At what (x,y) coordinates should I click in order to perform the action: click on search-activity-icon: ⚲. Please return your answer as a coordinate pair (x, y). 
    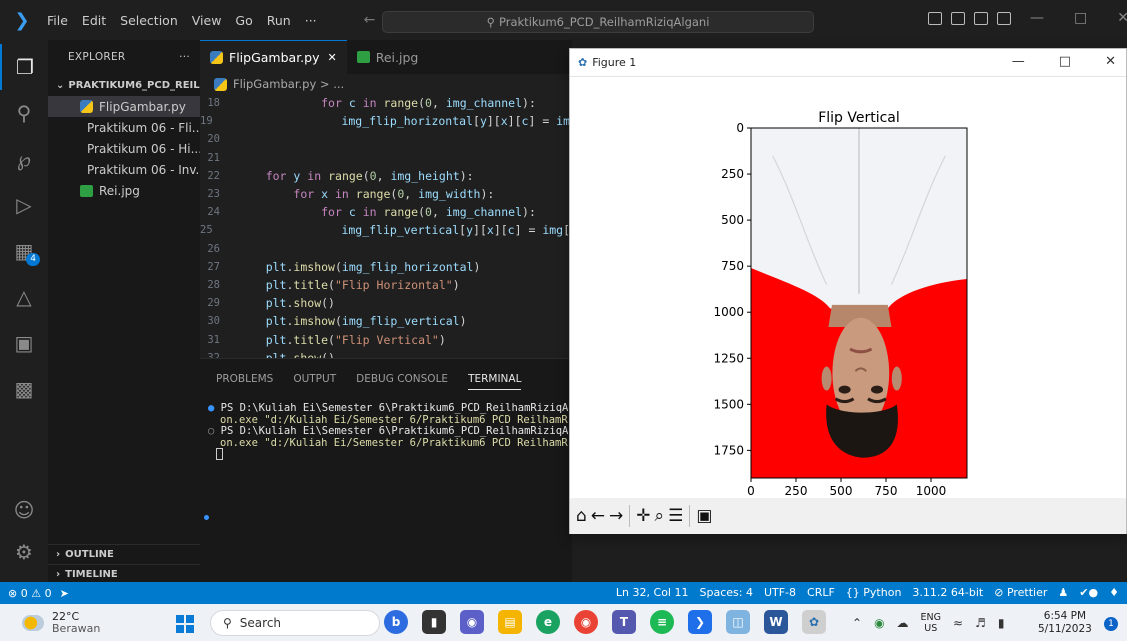
    Looking at the image, I should click on (24, 113).